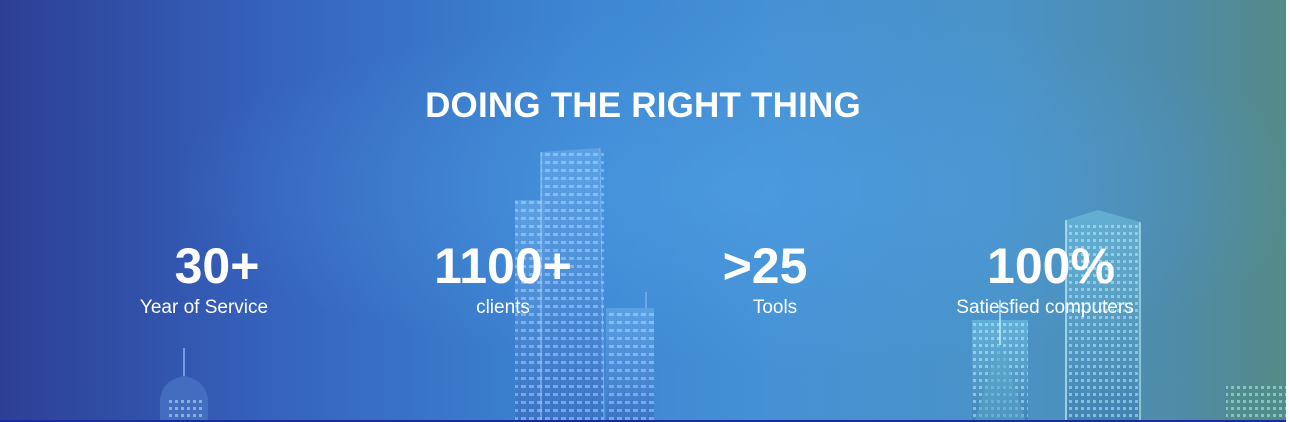  Describe the element at coordinates (775, 307) in the screenshot. I see `stat-label: Tools` at that location.